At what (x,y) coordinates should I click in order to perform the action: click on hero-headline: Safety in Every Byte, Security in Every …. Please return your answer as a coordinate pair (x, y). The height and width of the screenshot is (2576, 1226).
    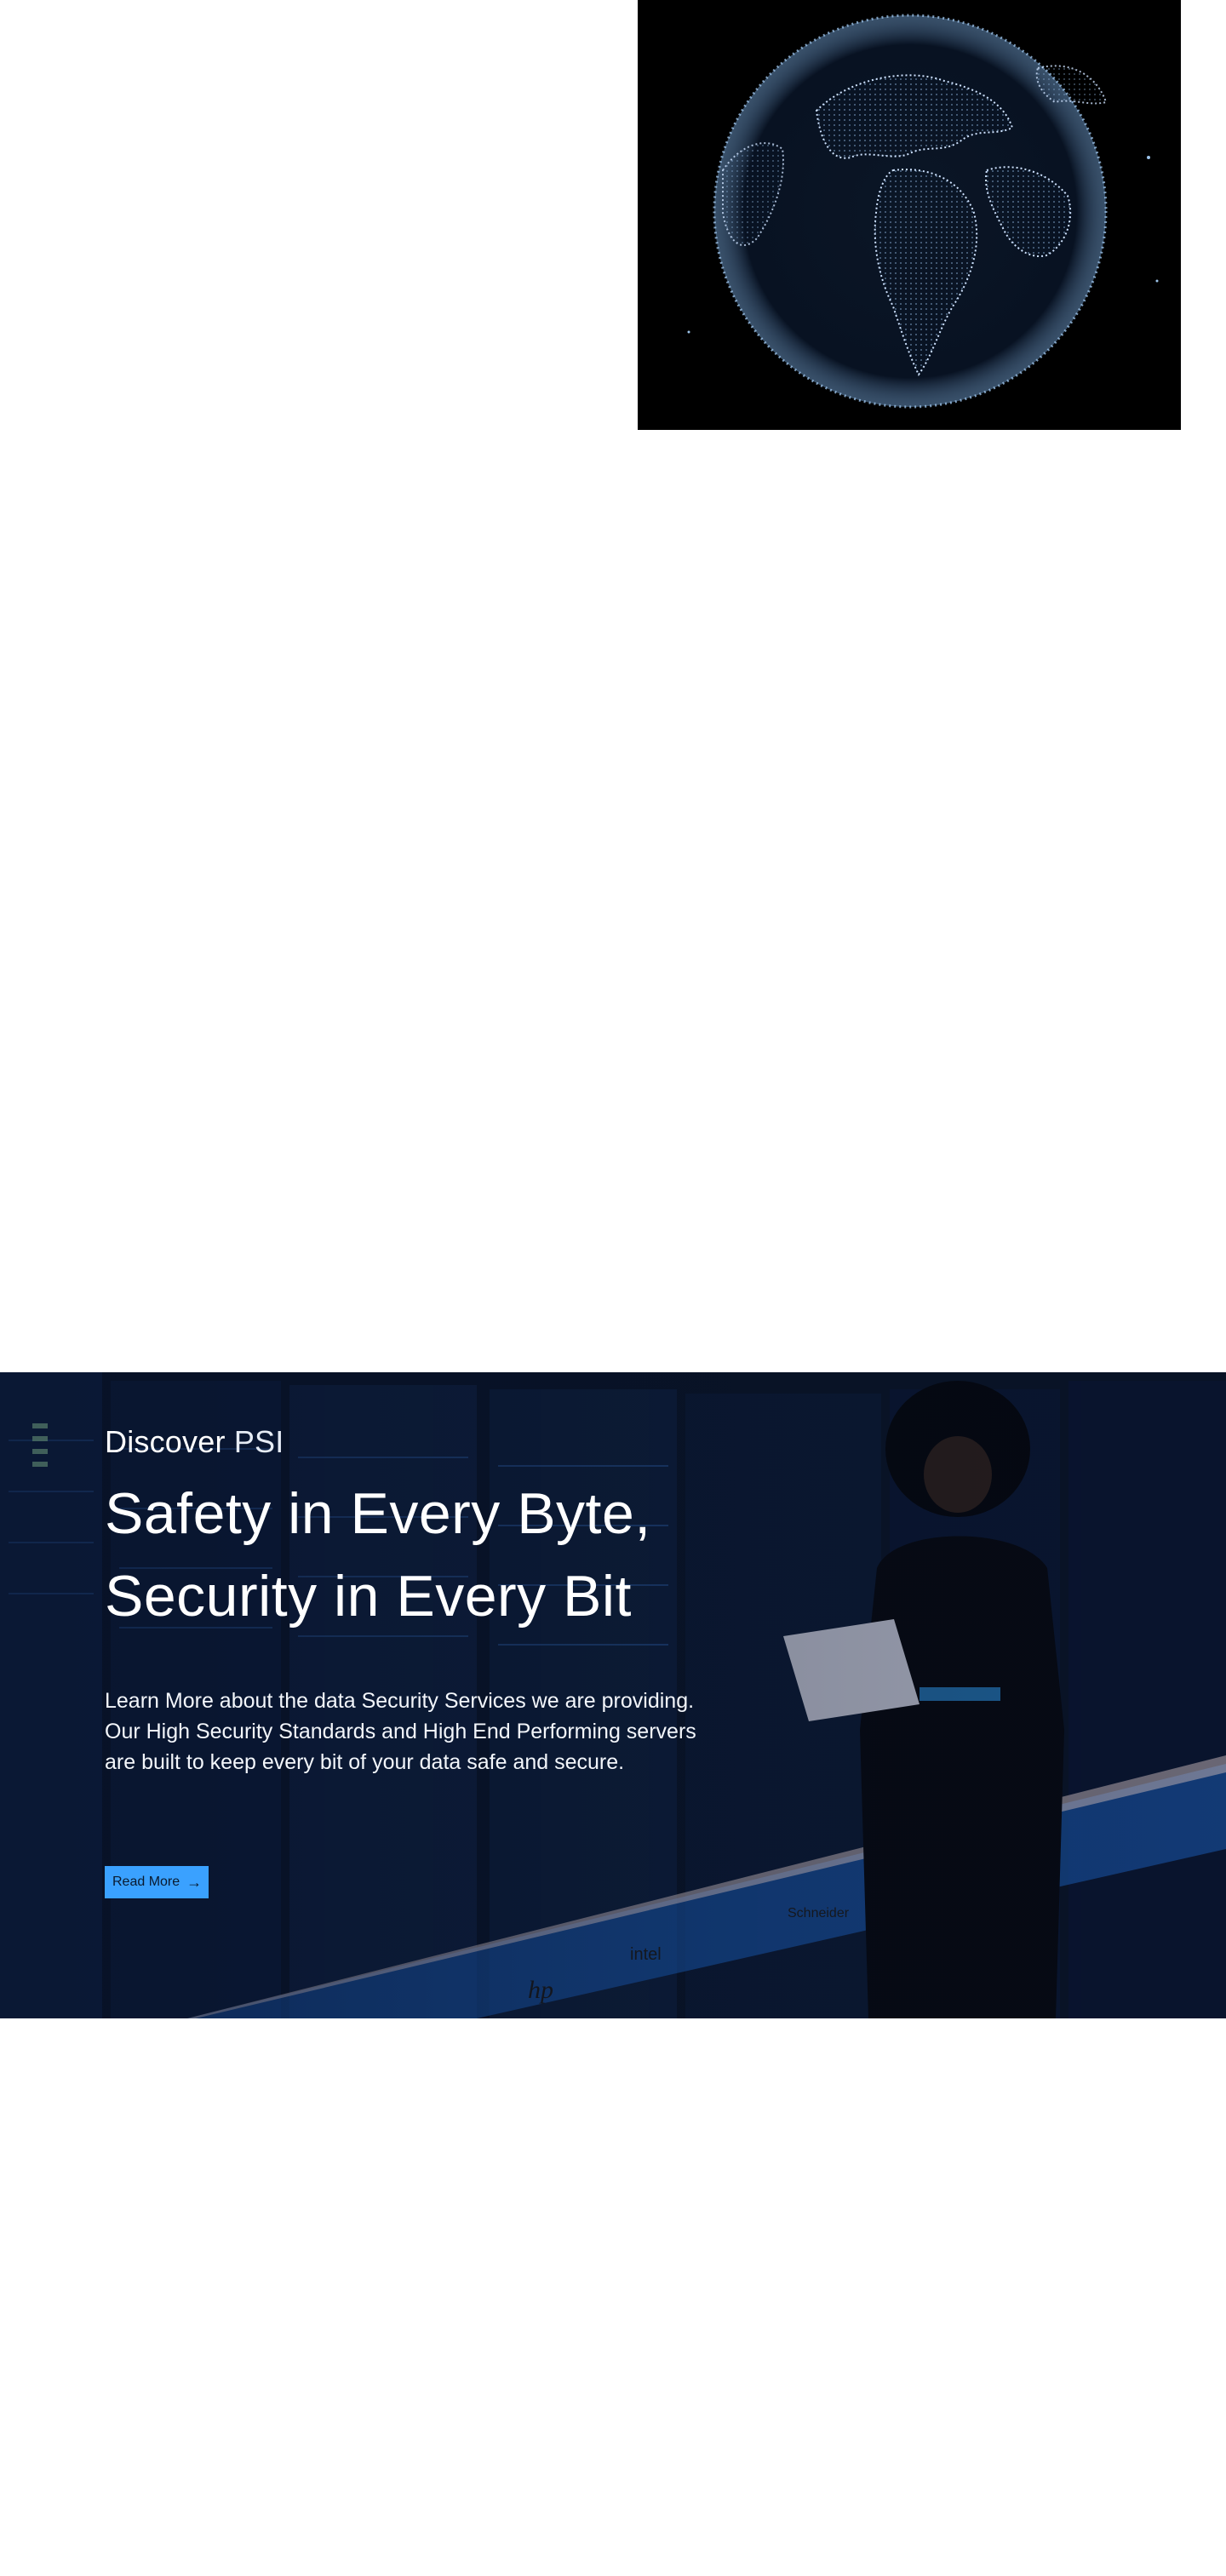
    Looking at the image, I should click on (411, 1555).